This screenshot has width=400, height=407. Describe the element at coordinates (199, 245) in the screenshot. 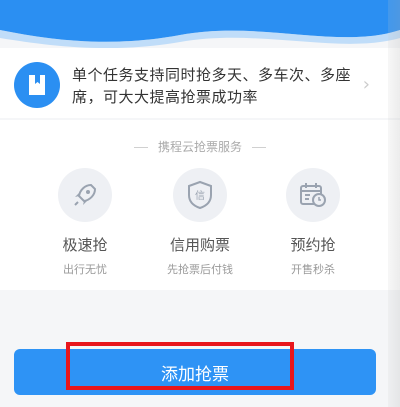

I see `feature-title: 信用购票` at that location.